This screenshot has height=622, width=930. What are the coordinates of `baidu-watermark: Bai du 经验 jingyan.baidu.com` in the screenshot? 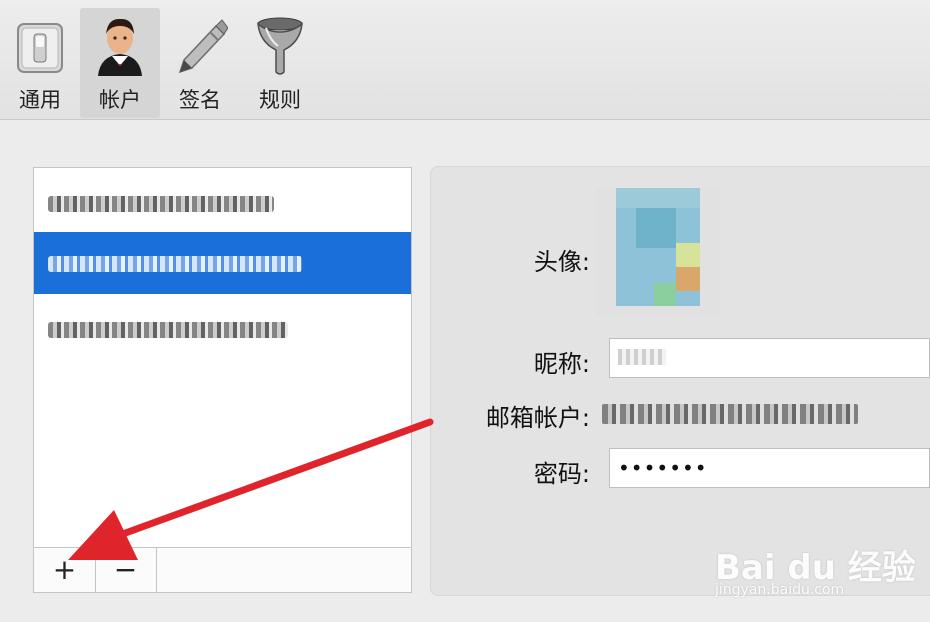 It's located at (820, 565).